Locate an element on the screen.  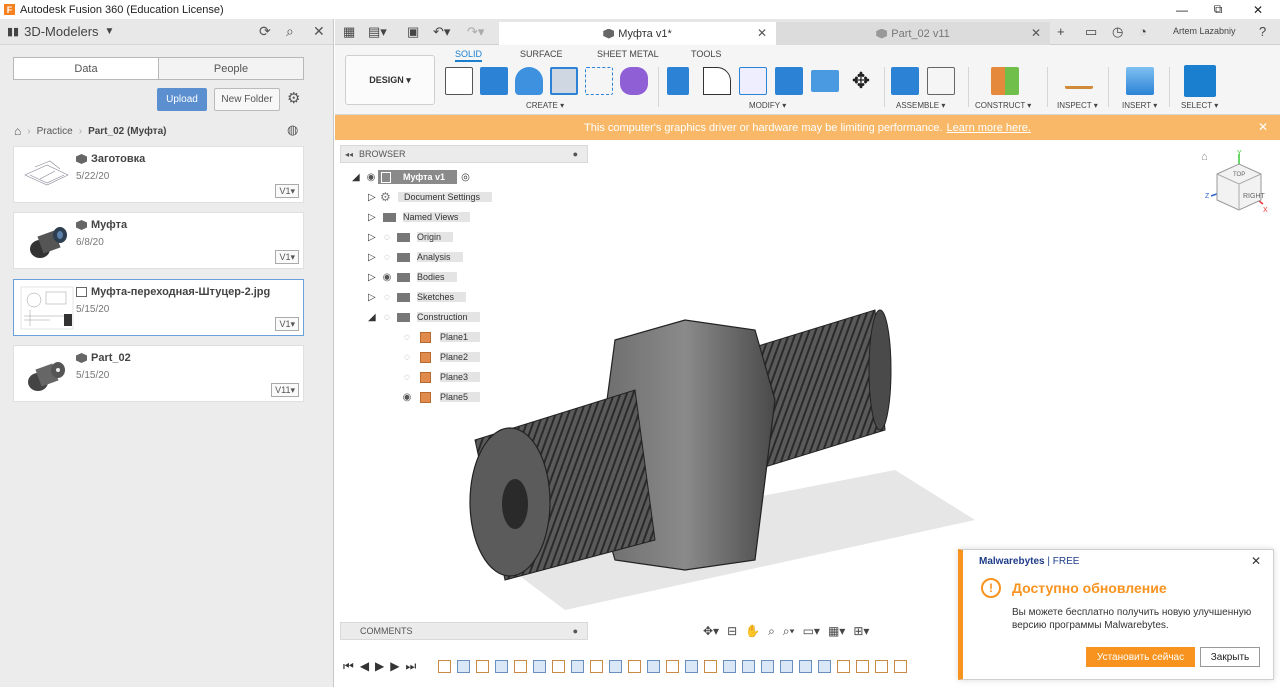
viewports-icon: ⊞▾ is located at coordinates (861, 631).